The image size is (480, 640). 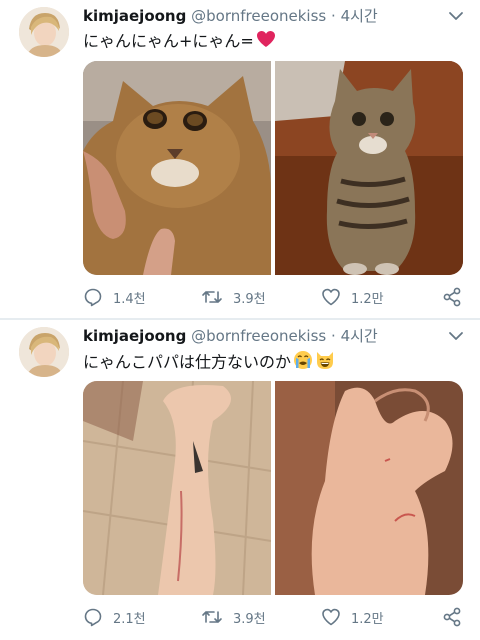 What do you see at coordinates (303, 363) in the screenshot?
I see `crying-face-icon` at bounding box center [303, 363].